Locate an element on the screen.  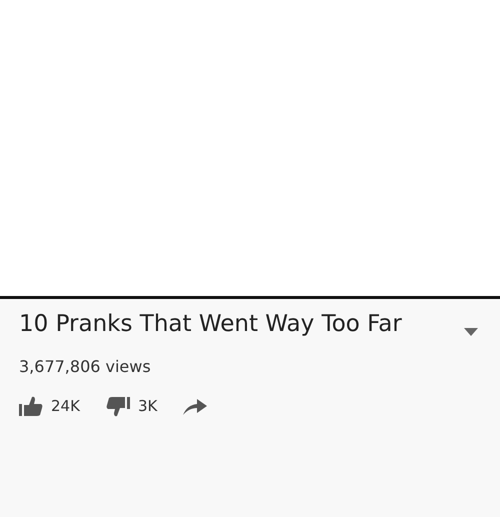
share-icon is located at coordinates (195, 406).